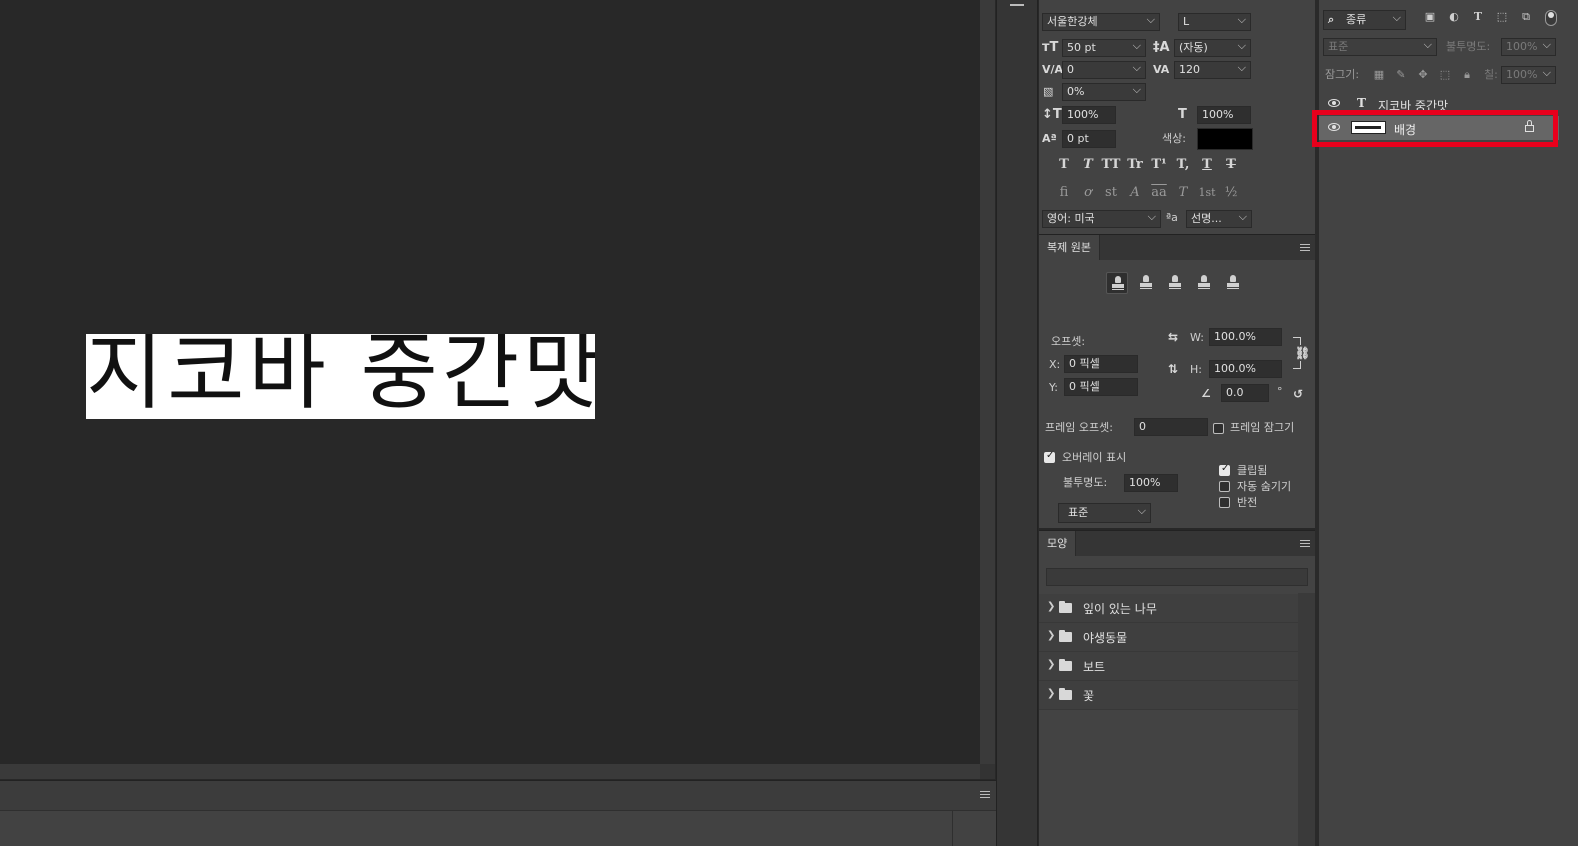 This screenshot has height=846, width=1578. What do you see at coordinates (1430, 17) in the screenshot?
I see `image-filter-icon: ▣` at bounding box center [1430, 17].